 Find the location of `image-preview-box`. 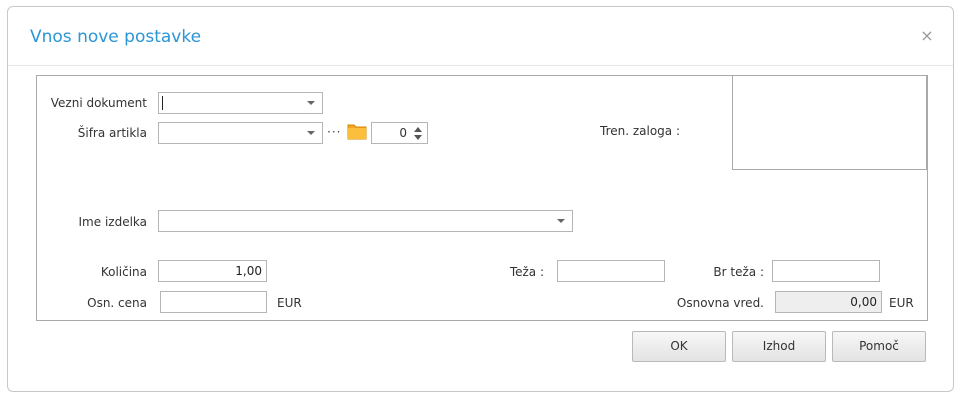

image-preview-box is located at coordinates (829, 122).